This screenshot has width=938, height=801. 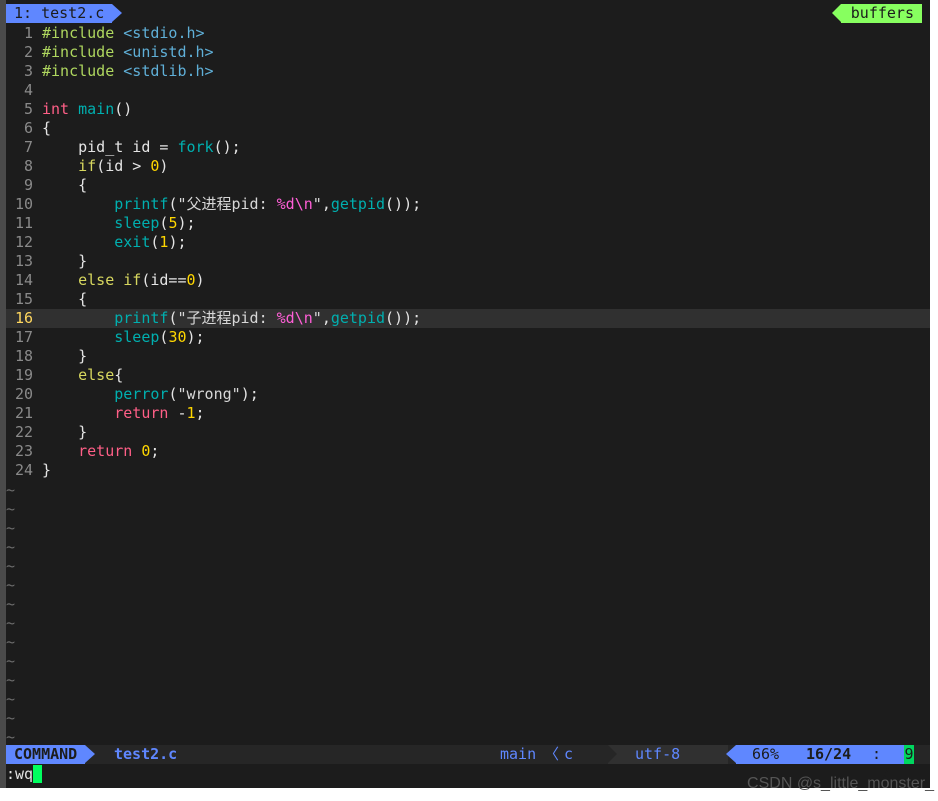 What do you see at coordinates (829, 754) in the screenshot?
I see `status-line-info: 16/24` at bounding box center [829, 754].